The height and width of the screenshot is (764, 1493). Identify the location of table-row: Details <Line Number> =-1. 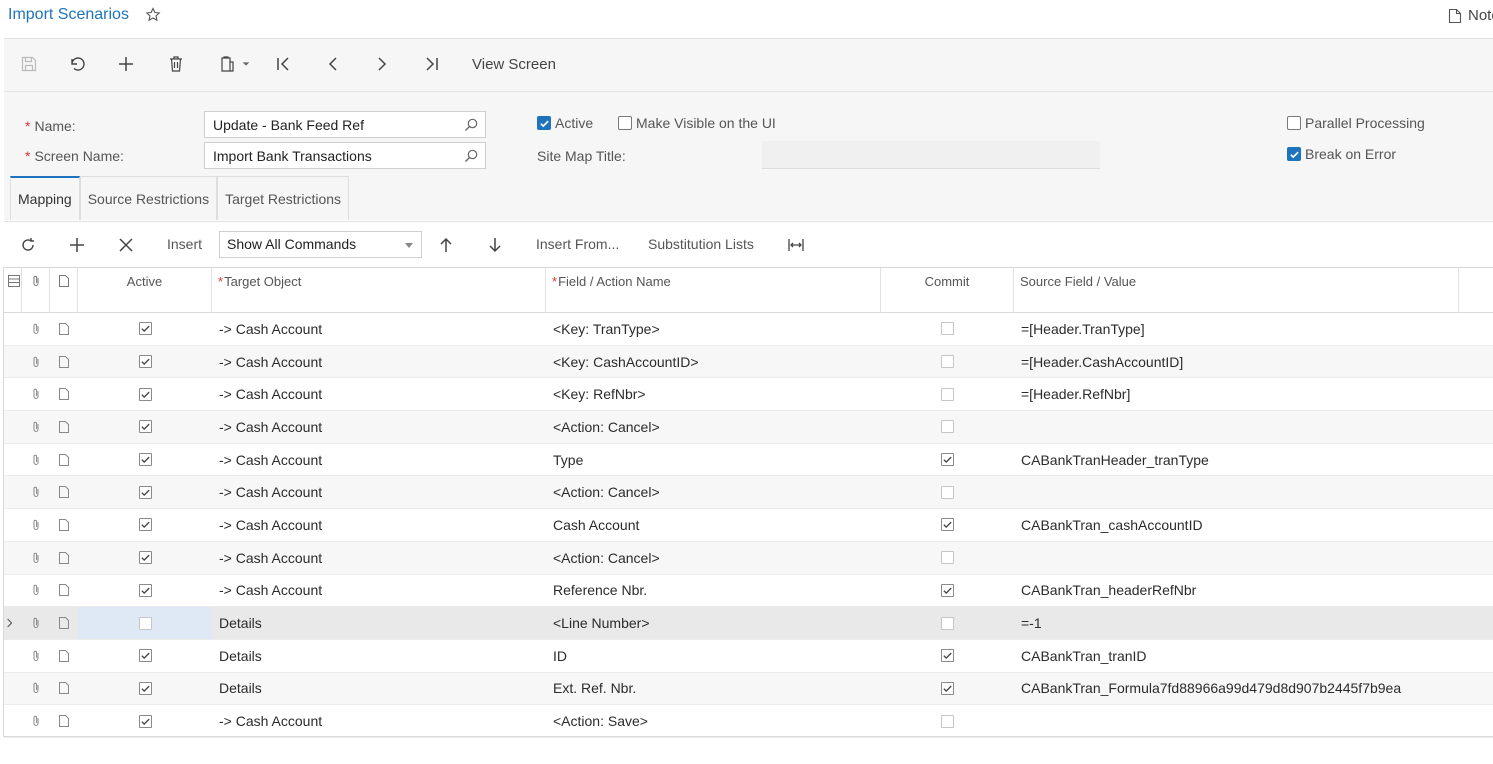
(748, 623).